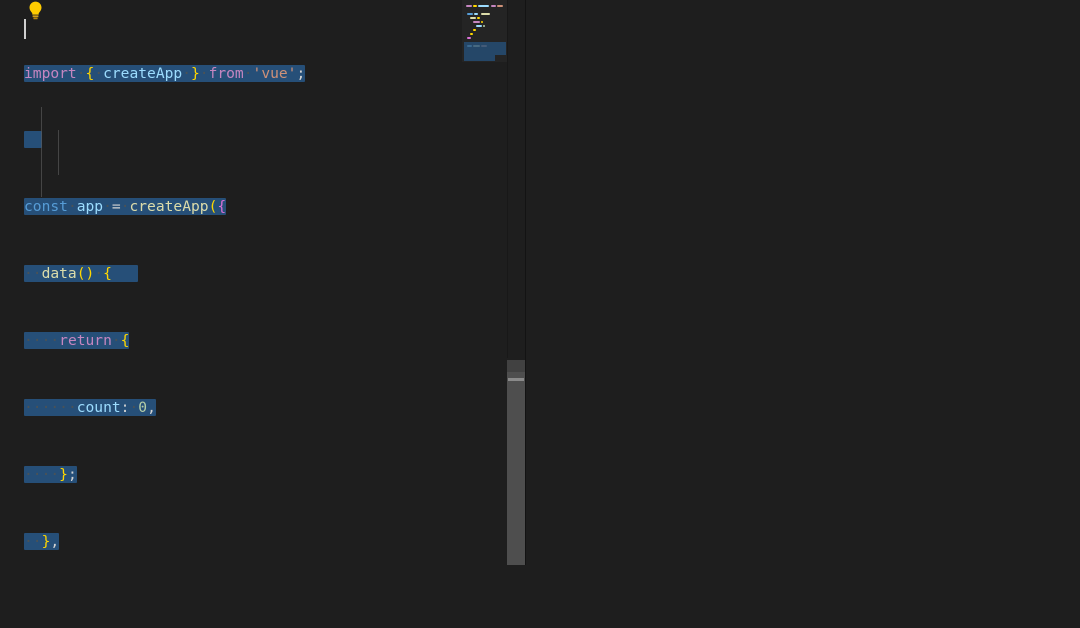 The width and height of the screenshot is (1080, 628). Describe the element at coordinates (164, 341) in the screenshot. I see `editor-line-5: ····return·{` at that location.